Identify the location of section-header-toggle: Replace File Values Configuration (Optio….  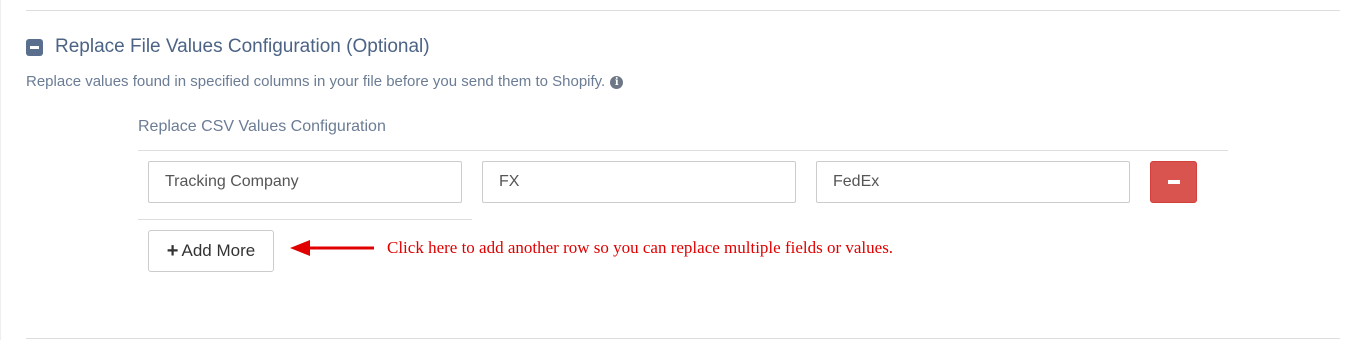
(228, 47).